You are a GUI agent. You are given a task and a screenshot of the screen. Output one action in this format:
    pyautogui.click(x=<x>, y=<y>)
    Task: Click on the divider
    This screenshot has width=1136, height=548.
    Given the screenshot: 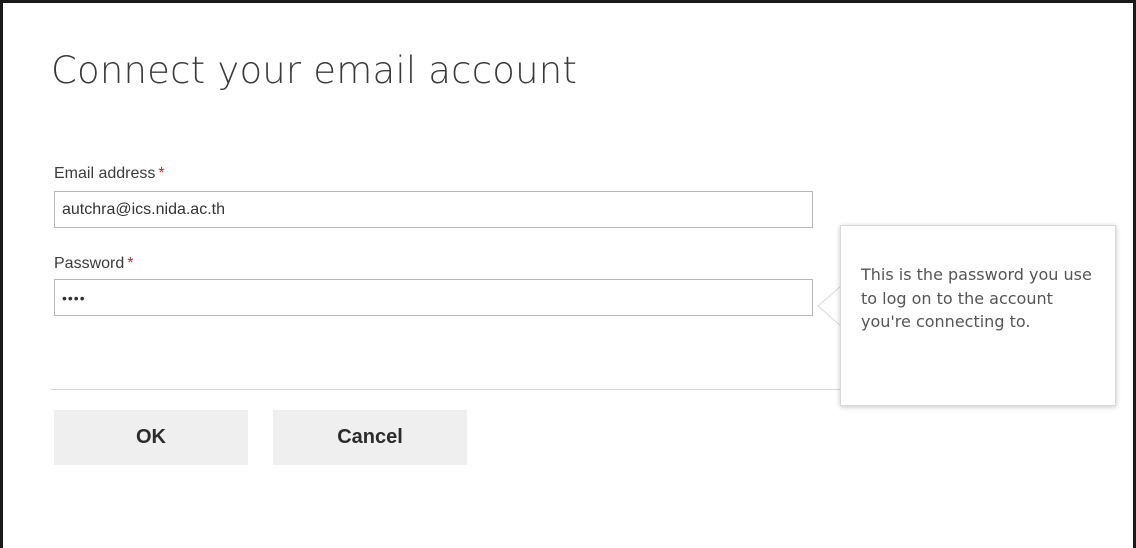 What is the action you would take?
    pyautogui.click(x=446, y=389)
    